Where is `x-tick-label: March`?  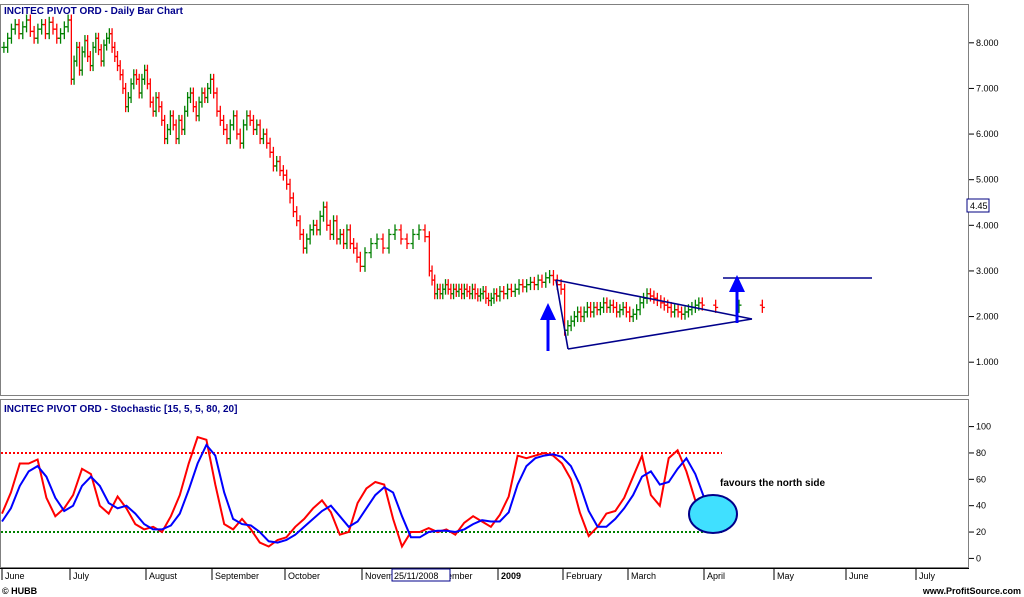
x-tick-label: March is located at coordinates (643, 576).